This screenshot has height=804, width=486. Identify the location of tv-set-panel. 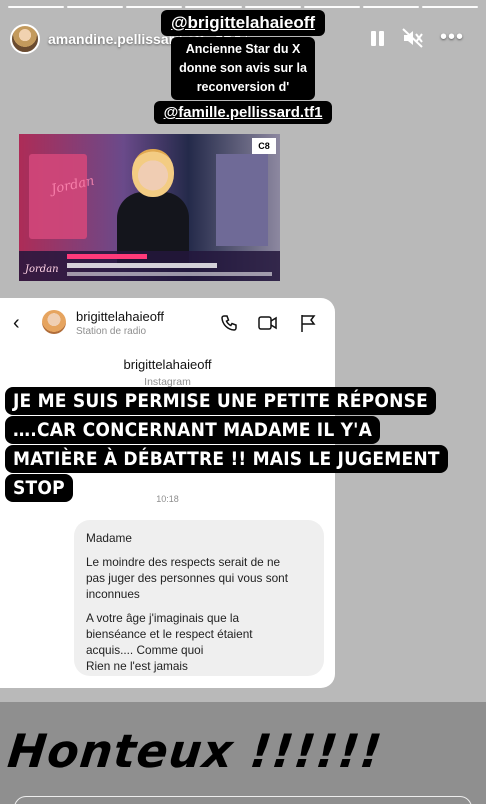
(58, 196).